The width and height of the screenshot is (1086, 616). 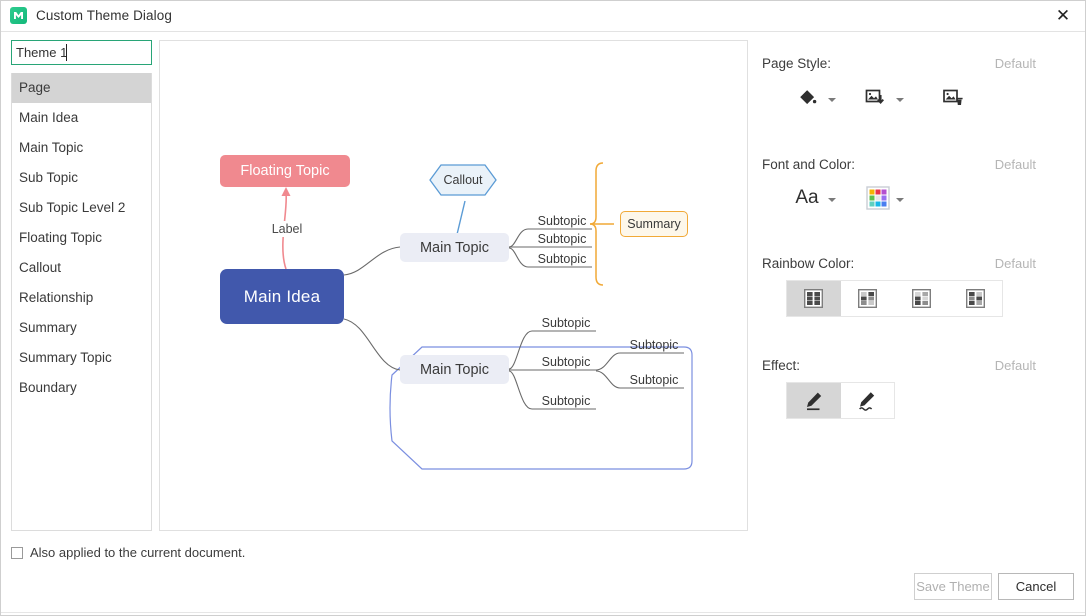 What do you see at coordinates (81, 52) in the screenshot?
I see `theme-name-input` at bounding box center [81, 52].